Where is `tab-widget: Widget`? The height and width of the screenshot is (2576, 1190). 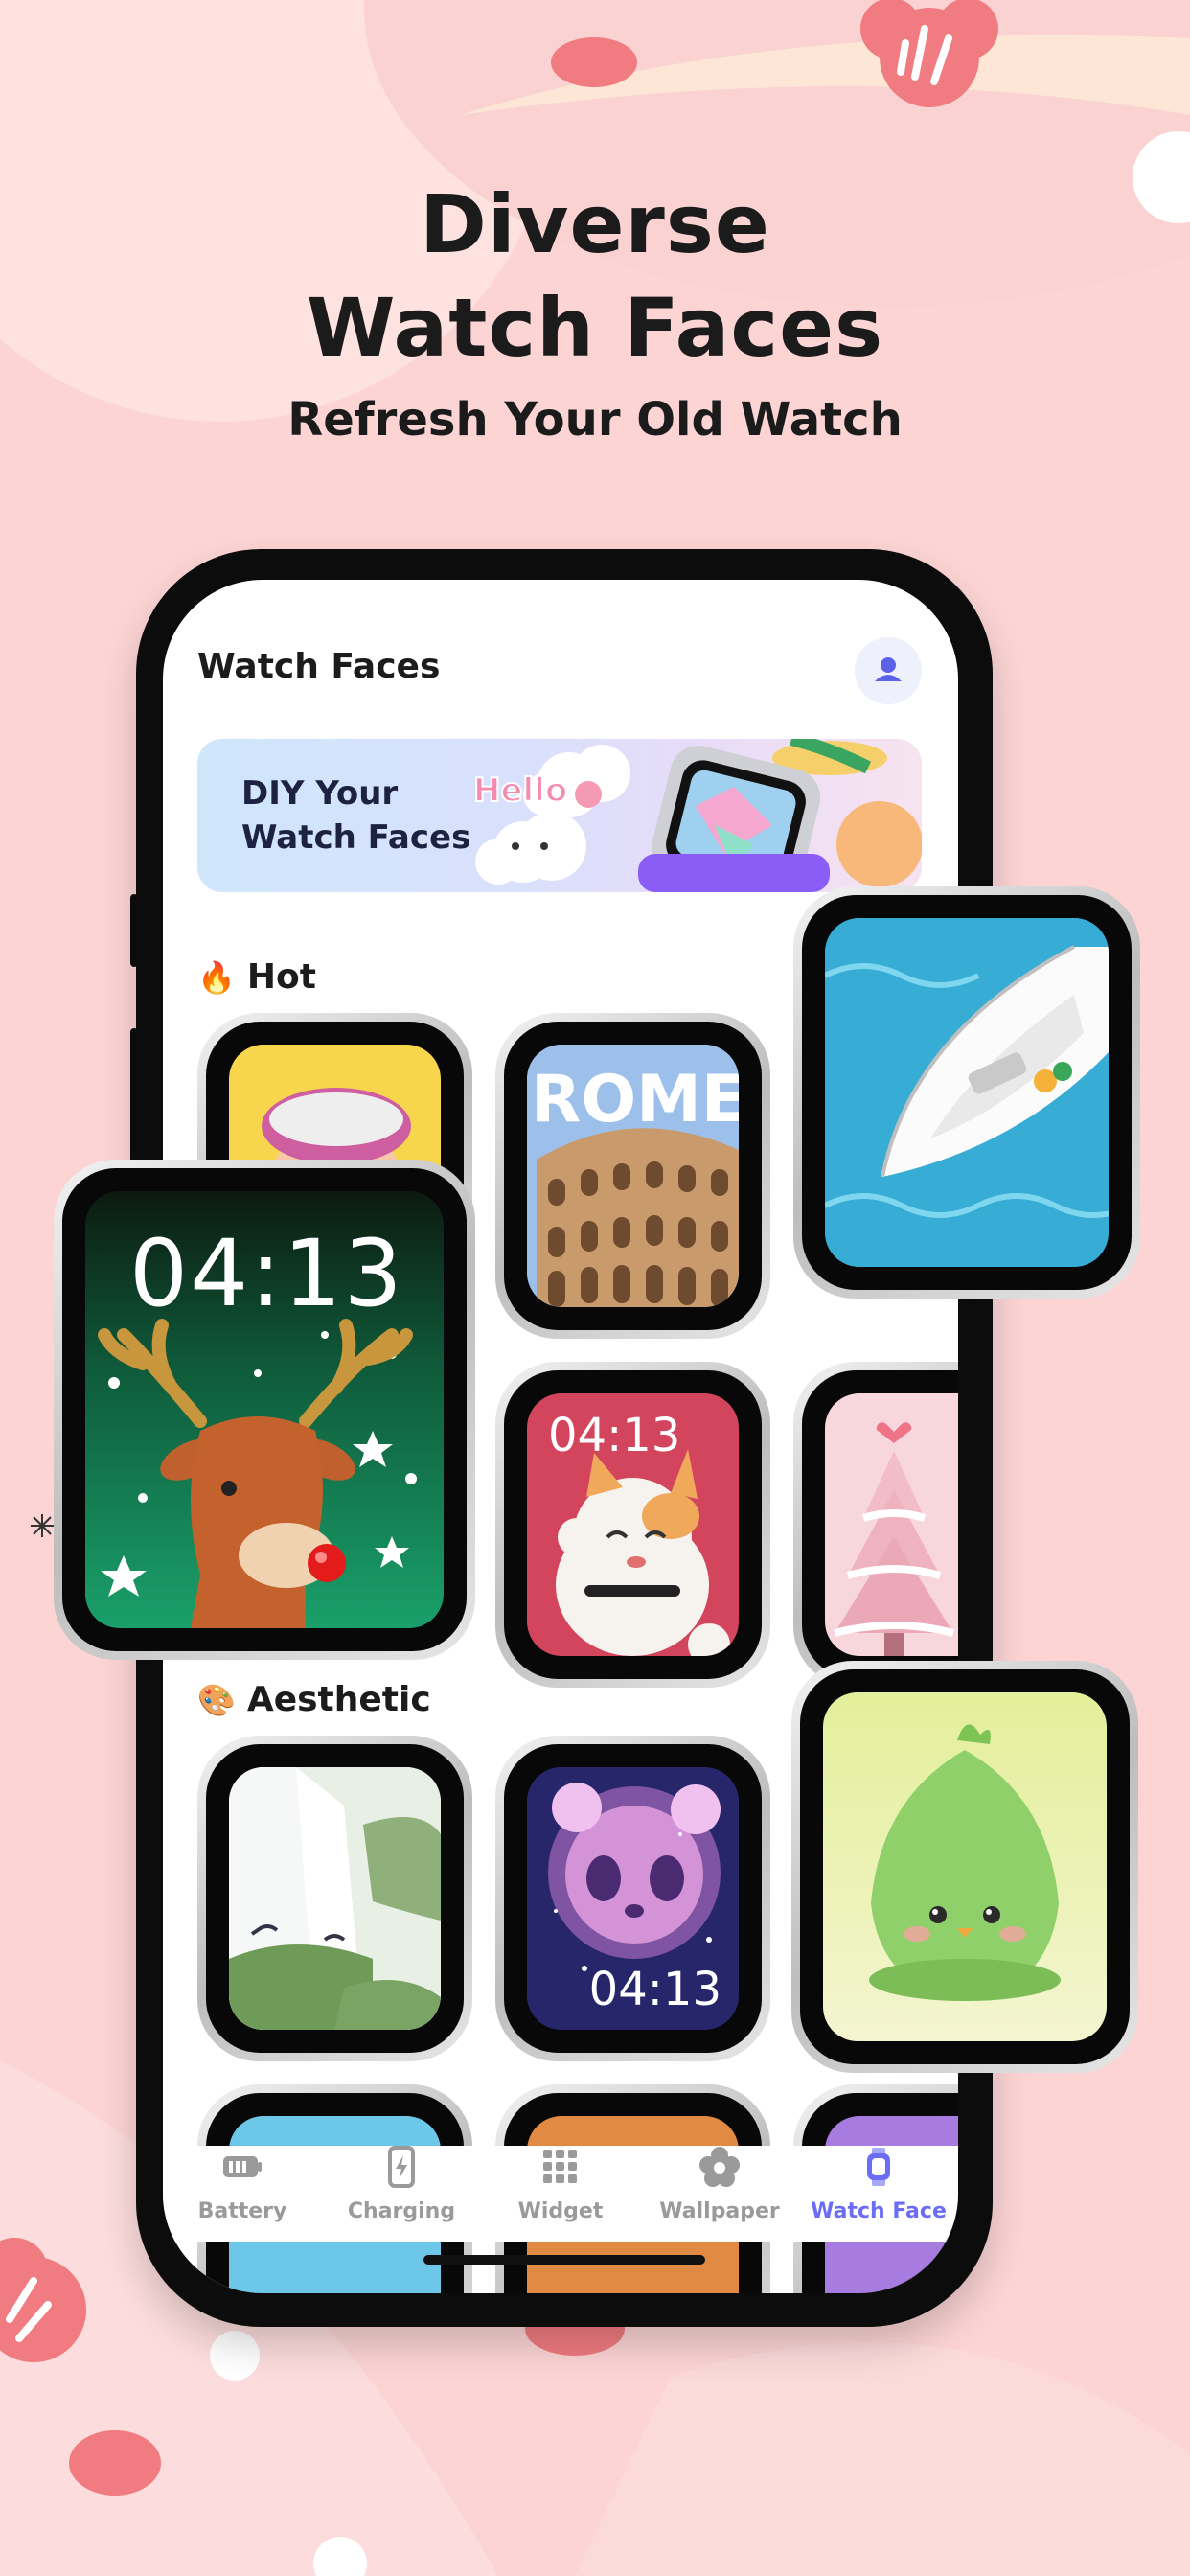
tab-widget: Widget is located at coordinates (560, 2184).